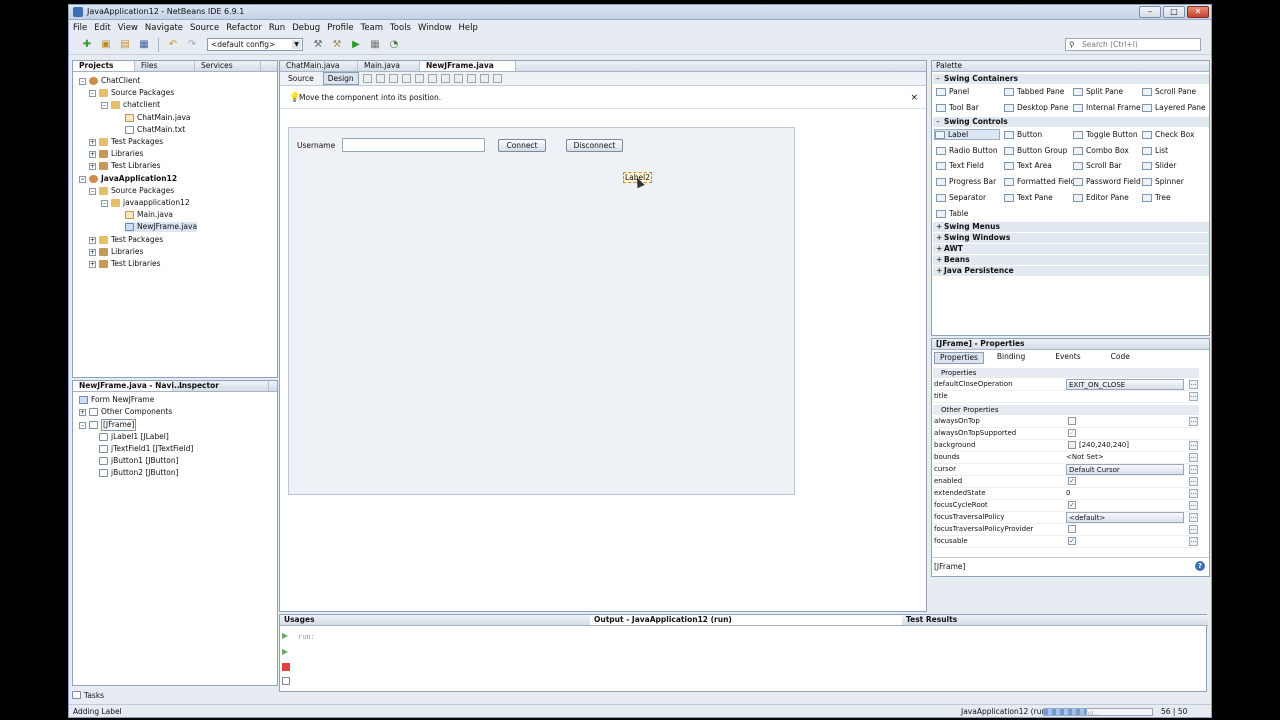 The height and width of the screenshot is (720, 1280). I want to click on tab-projects: Projects, so click(104, 66).